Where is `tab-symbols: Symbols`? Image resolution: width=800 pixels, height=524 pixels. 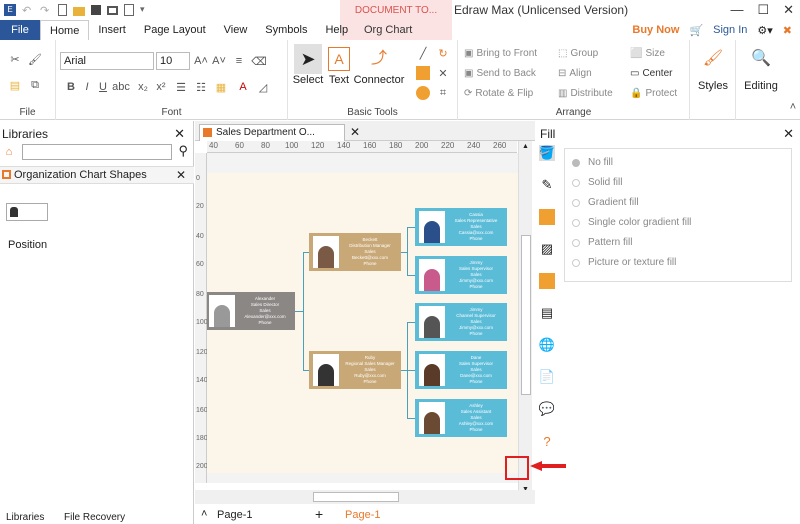 tab-symbols: Symbols is located at coordinates (286, 30).